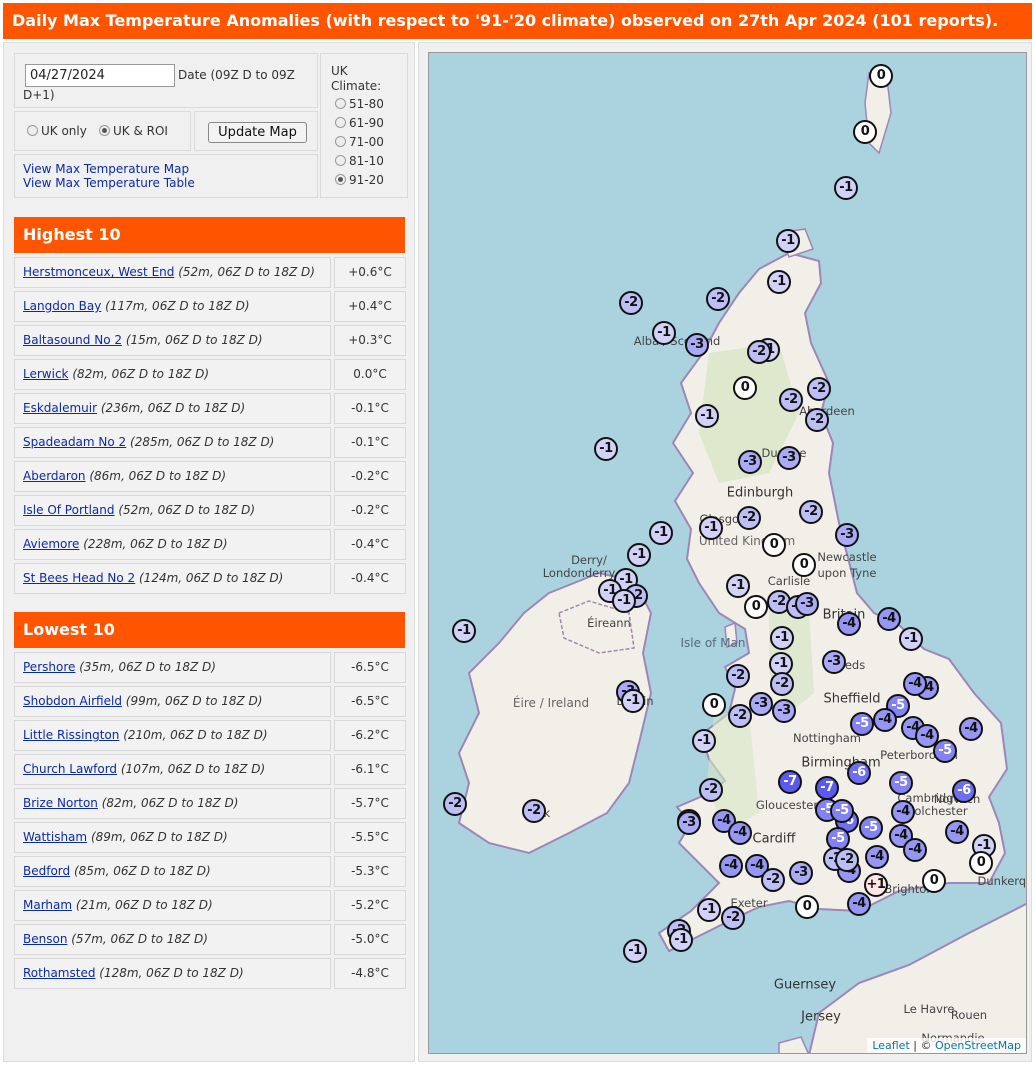  Describe the element at coordinates (62, 306) in the screenshot. I see `station-link: Langdon Bay` at that location.